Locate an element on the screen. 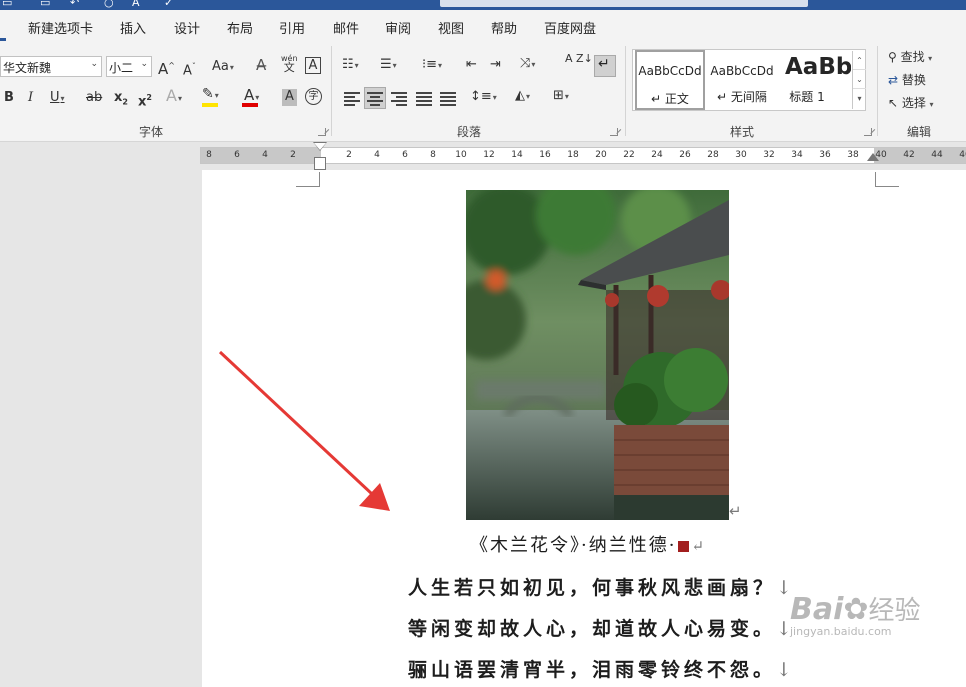 The image size is (966, 687). tab-layout: 布局 is located at coordinates (240, 27).